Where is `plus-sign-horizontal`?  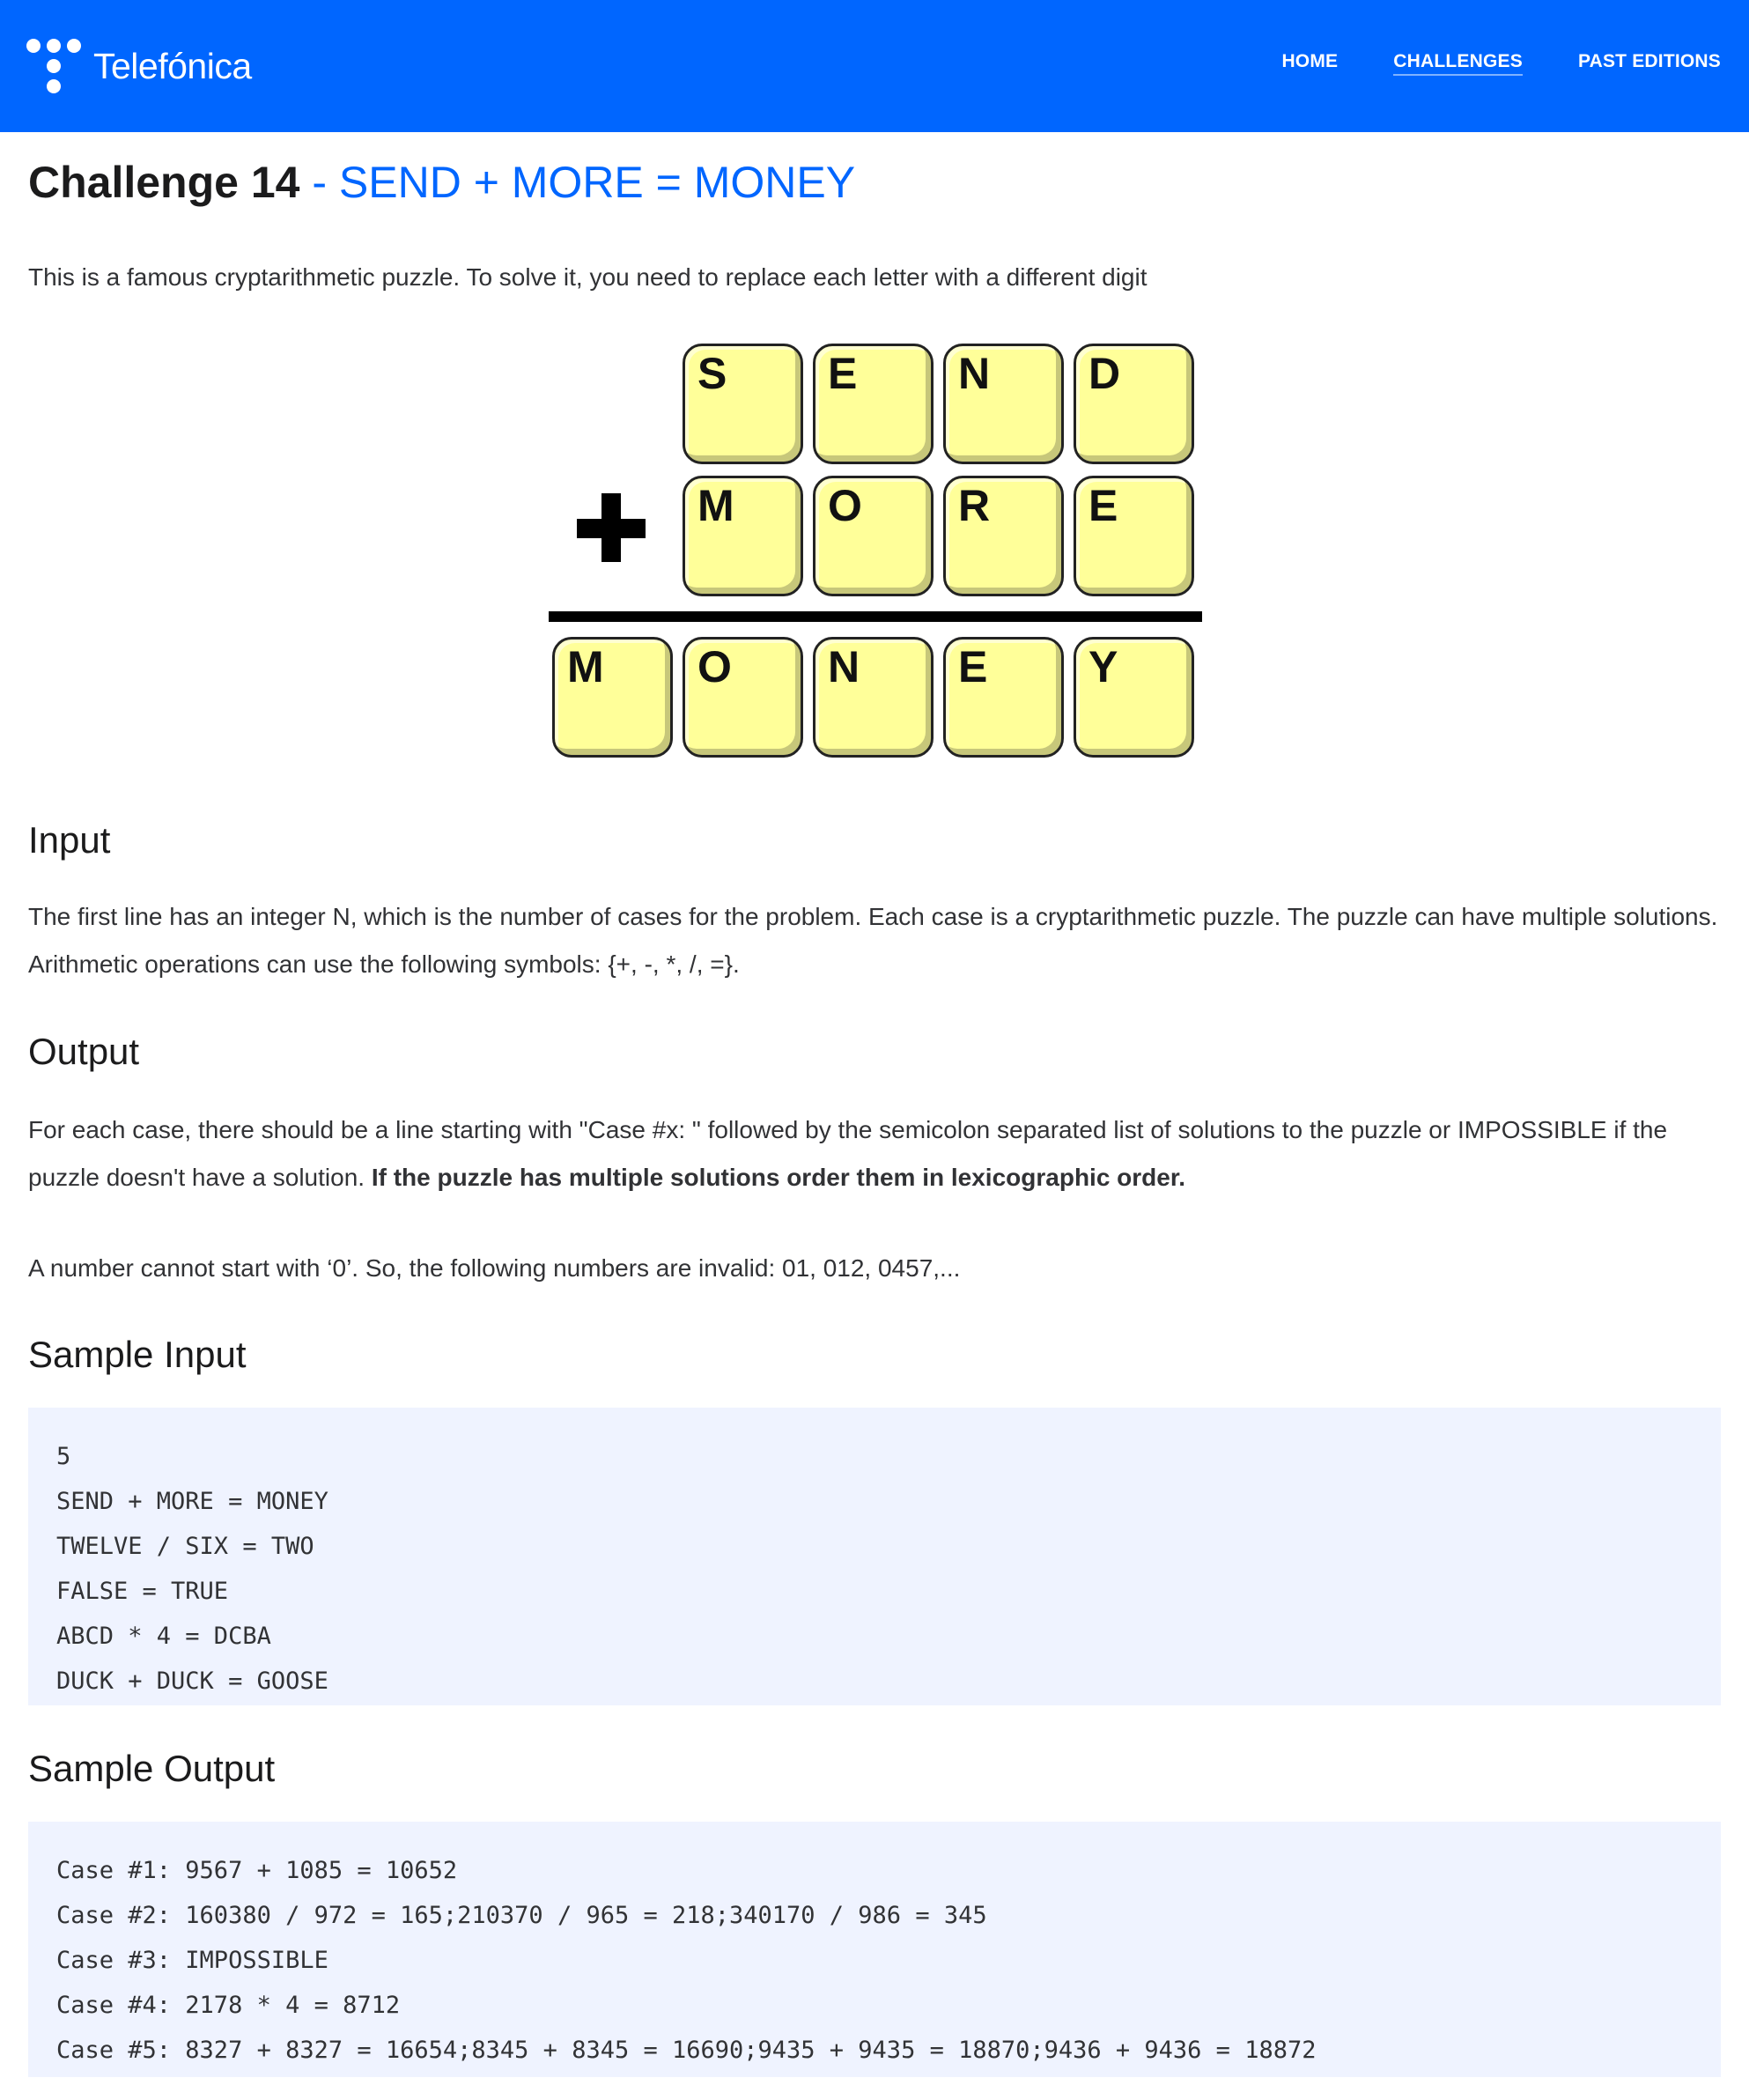
plus-sign-horizontal is located at coordinates (611, 528).